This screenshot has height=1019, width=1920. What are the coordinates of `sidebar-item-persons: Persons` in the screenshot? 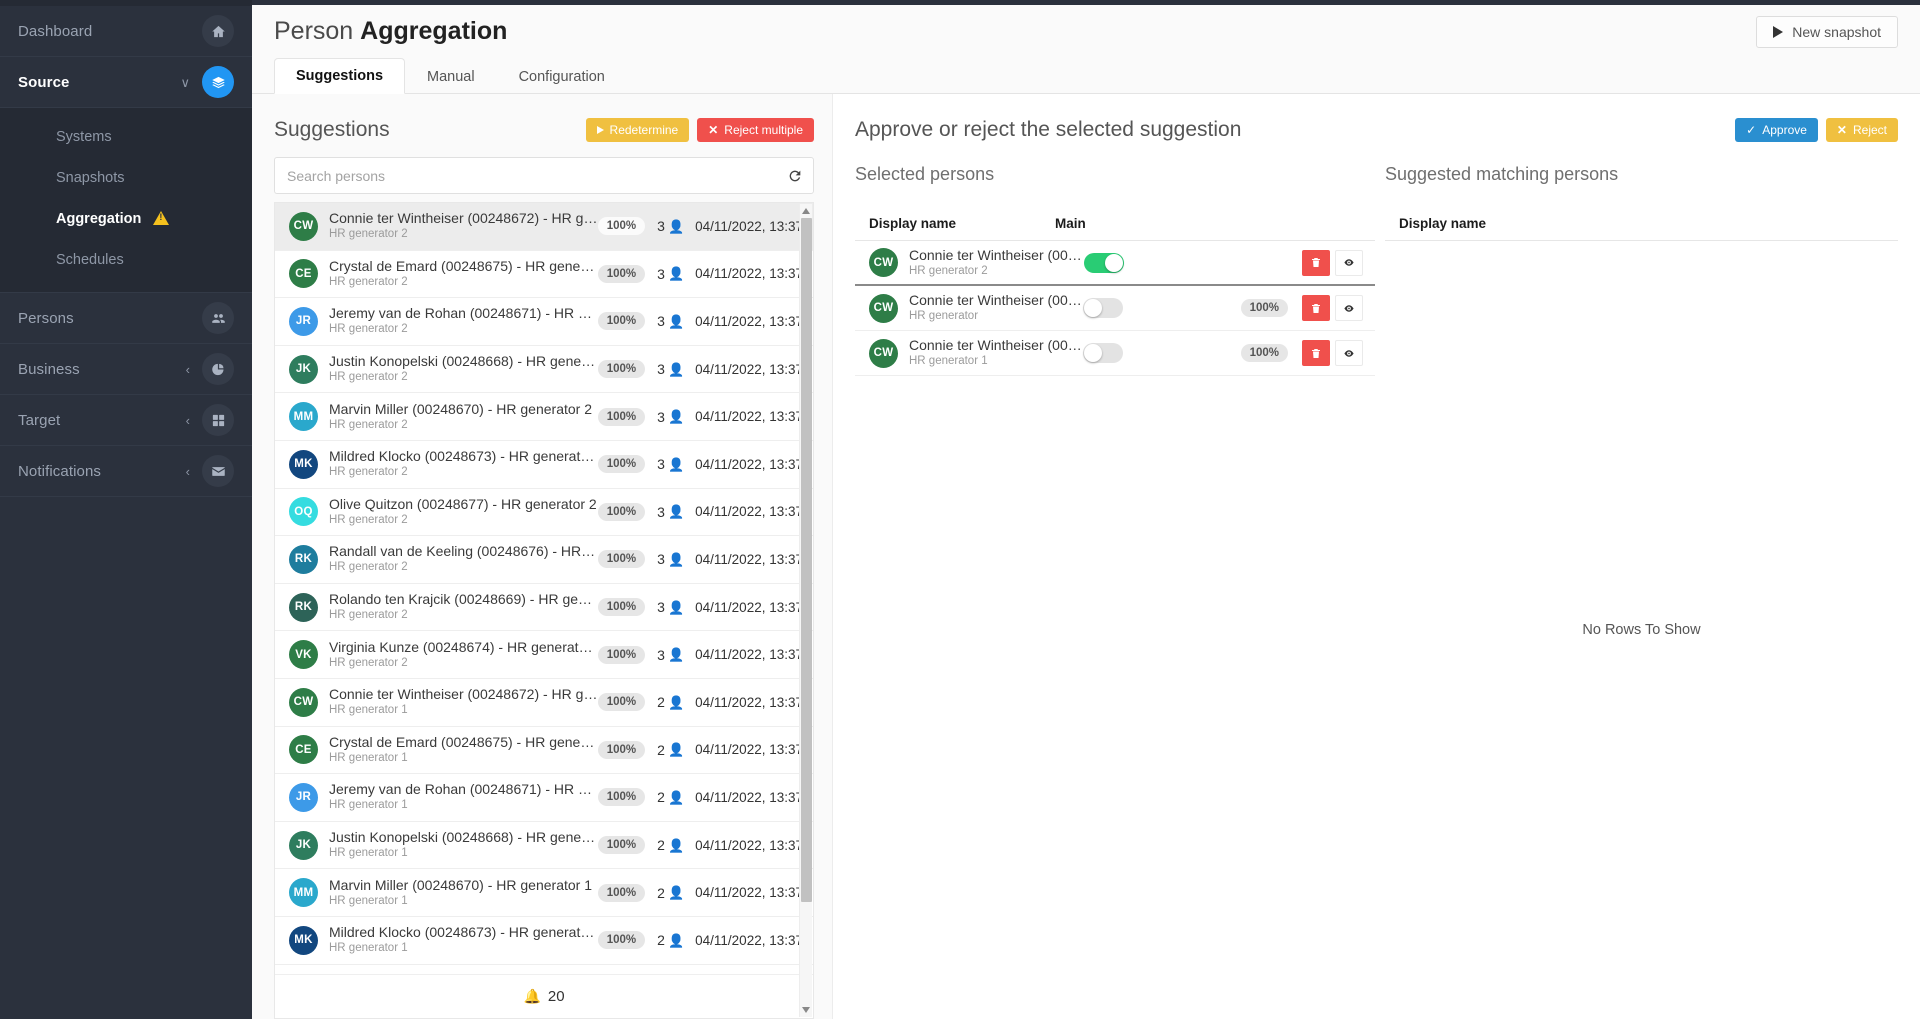 It's located at (126, 318).